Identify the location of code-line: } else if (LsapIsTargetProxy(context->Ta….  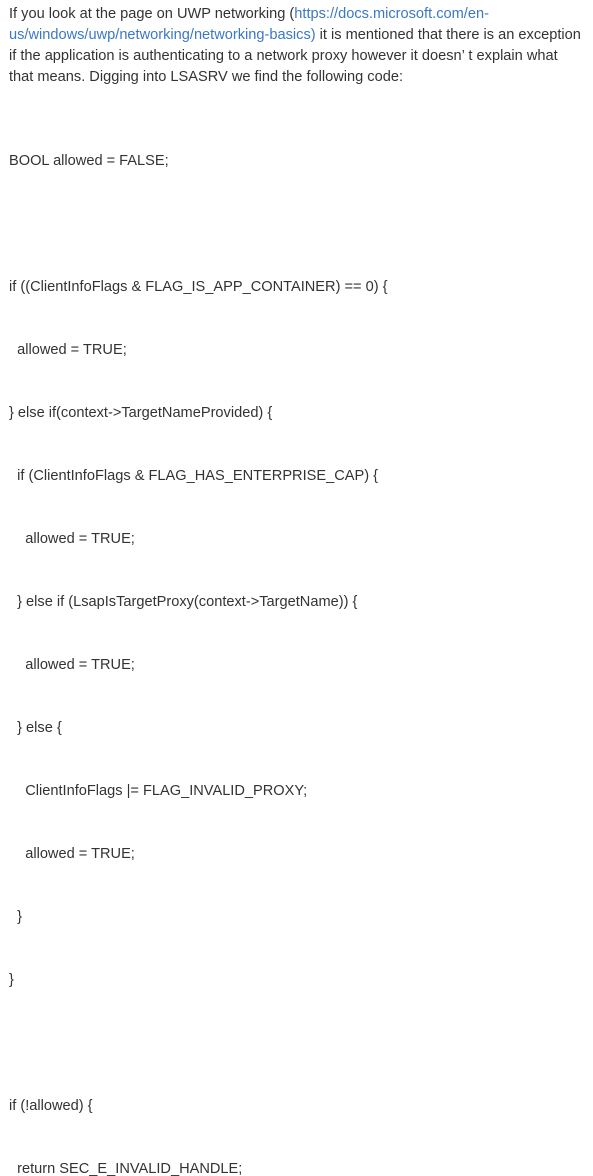
(183, 602).